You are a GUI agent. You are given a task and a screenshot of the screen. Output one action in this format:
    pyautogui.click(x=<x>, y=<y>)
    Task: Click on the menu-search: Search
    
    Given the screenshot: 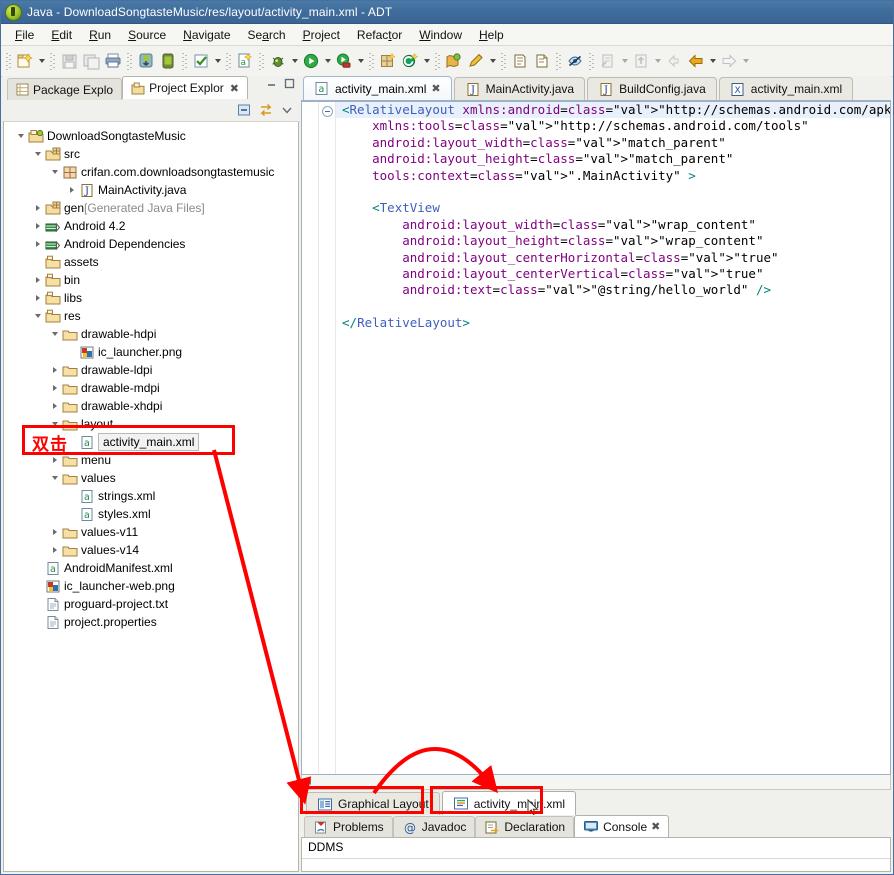 What is the action you would take?
    pyautogui.click(x=267, y=35)
    